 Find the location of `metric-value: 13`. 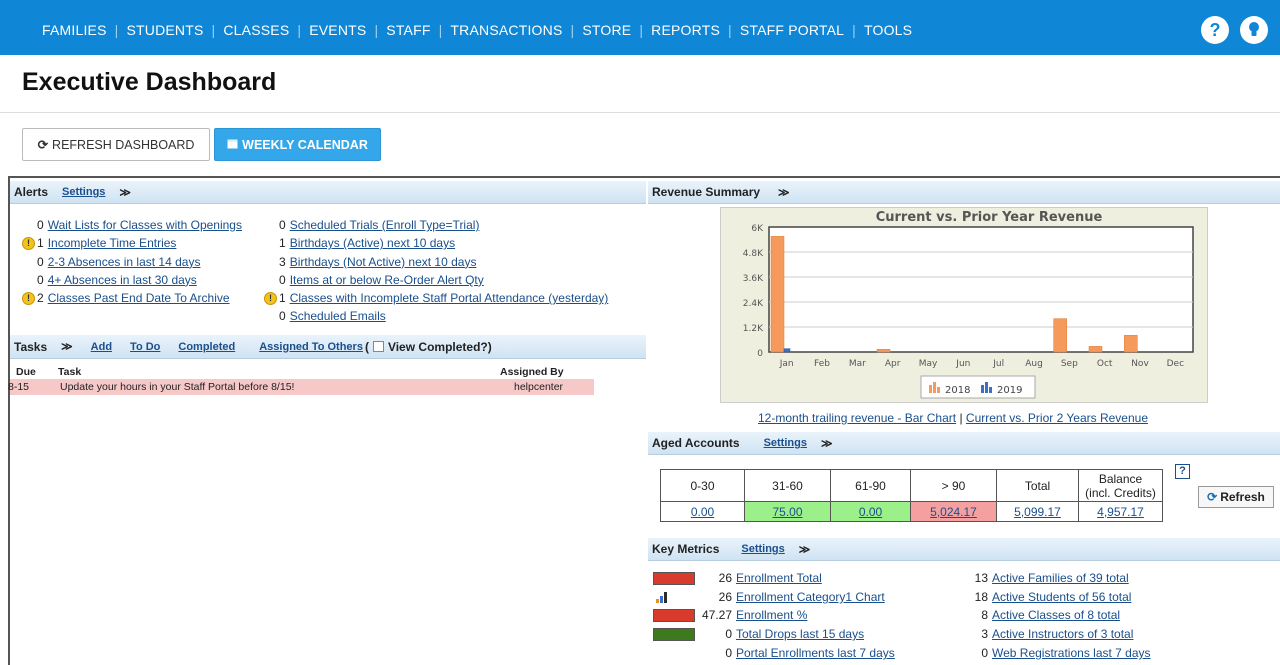

metric-value: 13 is located at coordinates (981, 578).